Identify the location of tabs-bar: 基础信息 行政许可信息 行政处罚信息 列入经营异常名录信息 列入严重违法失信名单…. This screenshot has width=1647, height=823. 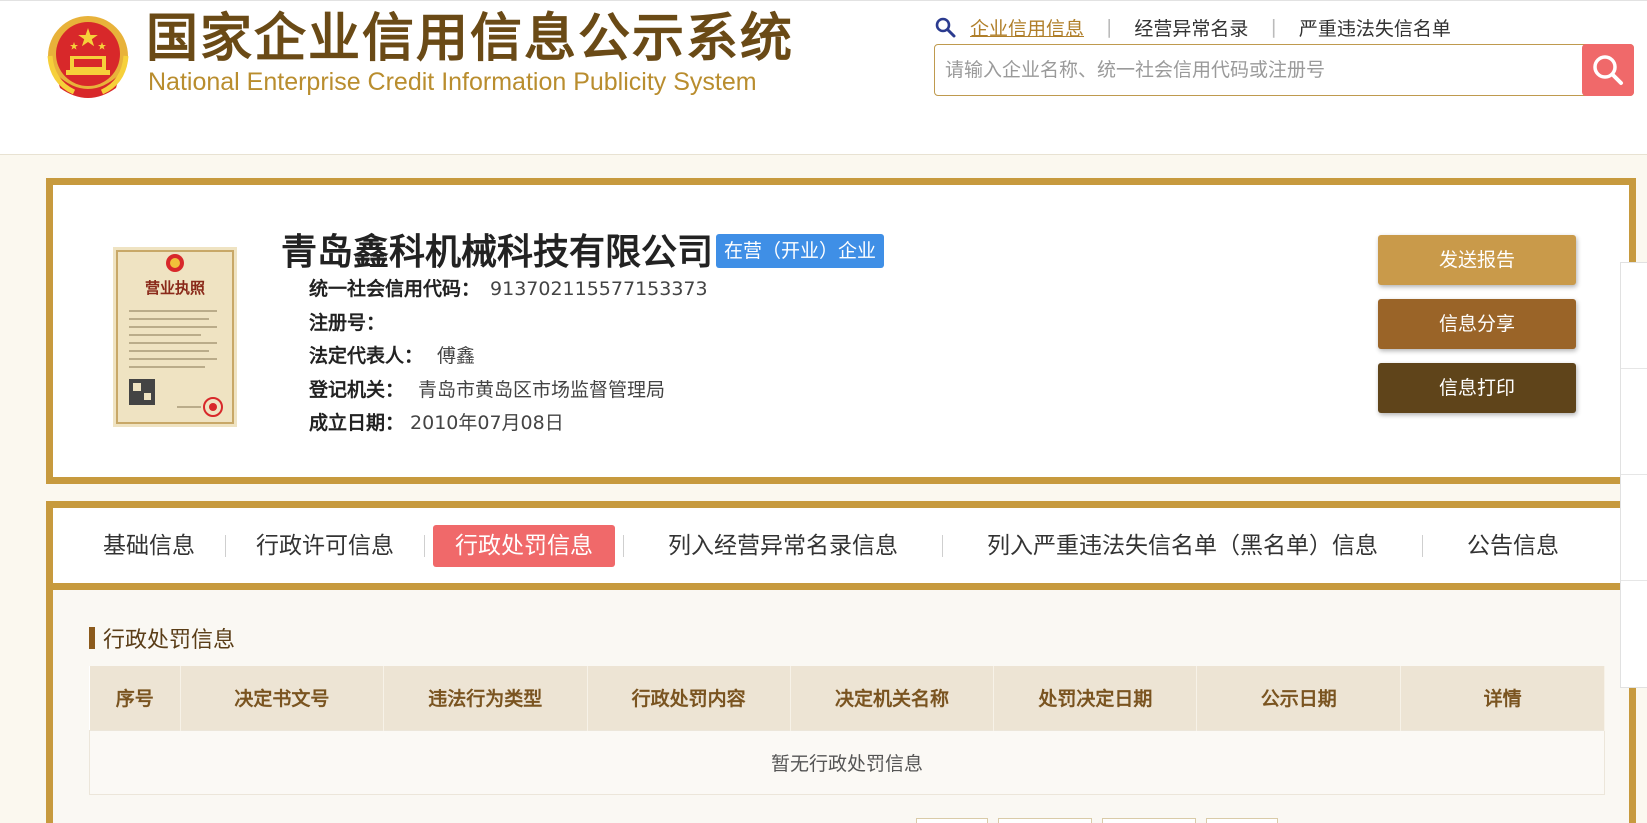
(841, 549).